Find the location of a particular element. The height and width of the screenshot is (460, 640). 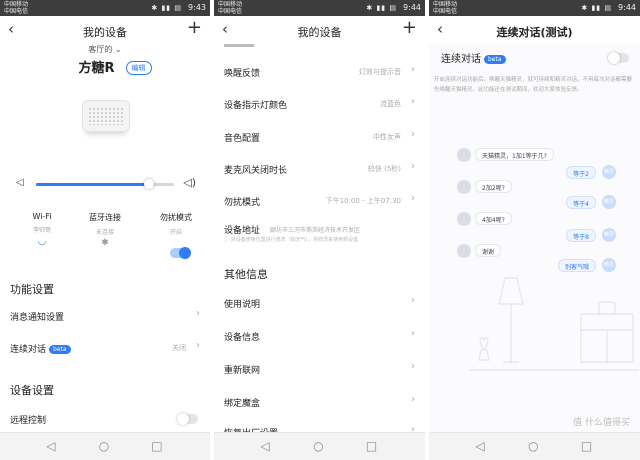

floor-lamp-icon is located at coordinates (511, 291).